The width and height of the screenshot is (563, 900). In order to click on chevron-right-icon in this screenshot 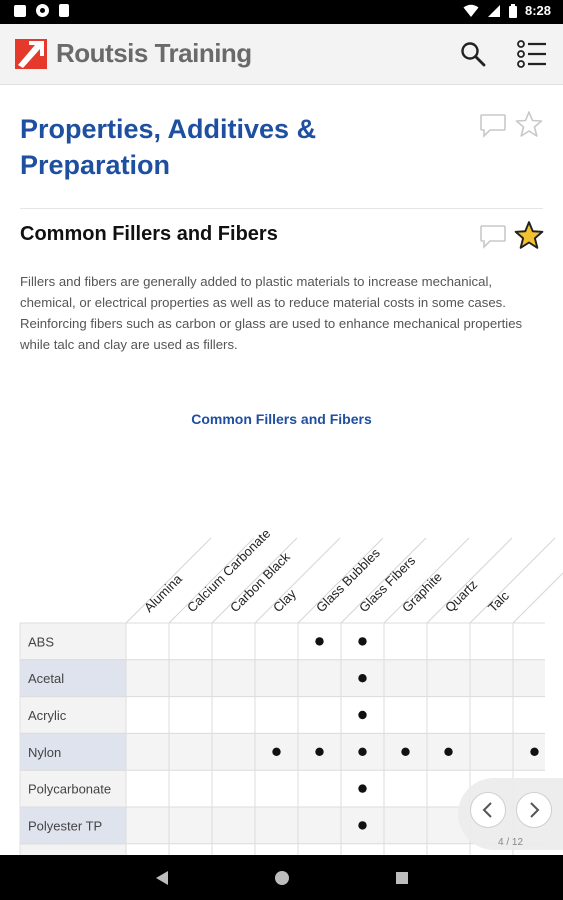, I will do `click(535, 810)`.